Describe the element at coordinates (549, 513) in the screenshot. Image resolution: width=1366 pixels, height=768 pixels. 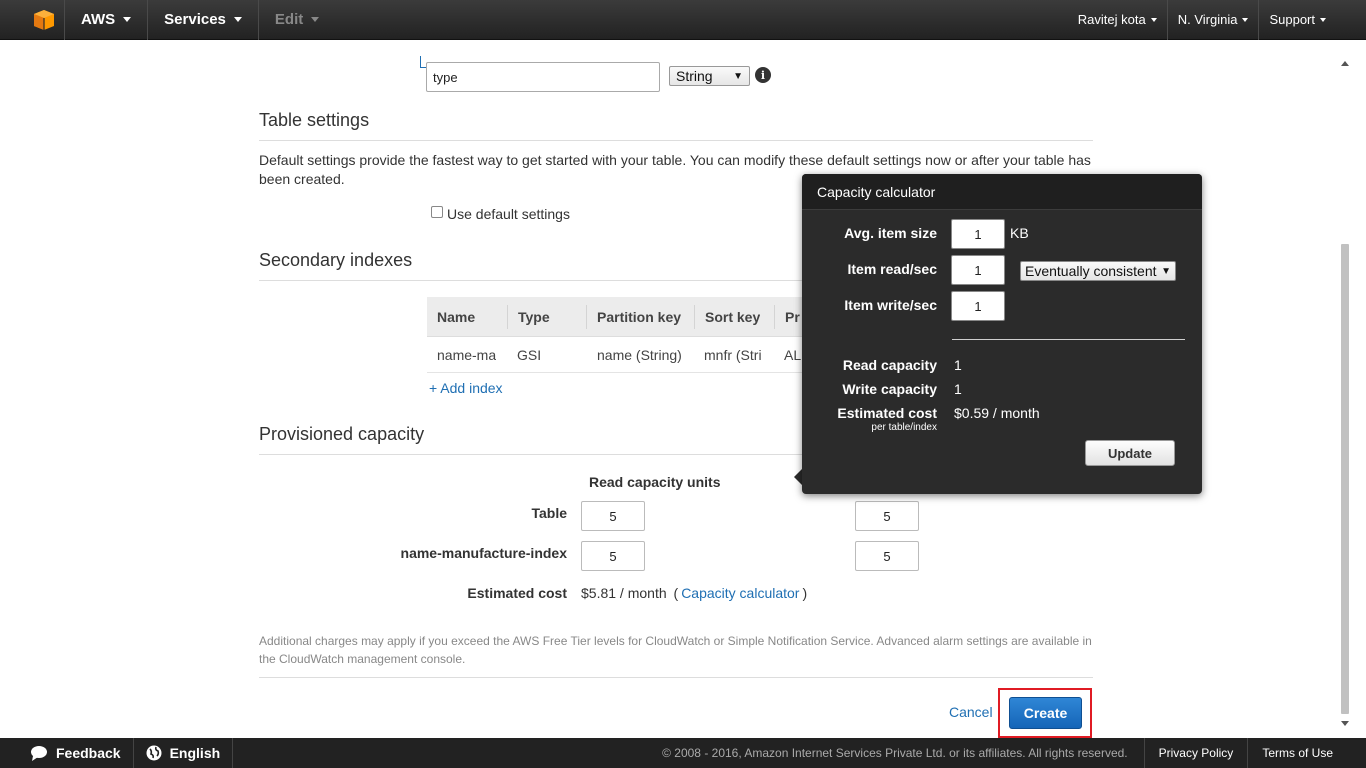
I see `capacity-row-label: Table` at that location.